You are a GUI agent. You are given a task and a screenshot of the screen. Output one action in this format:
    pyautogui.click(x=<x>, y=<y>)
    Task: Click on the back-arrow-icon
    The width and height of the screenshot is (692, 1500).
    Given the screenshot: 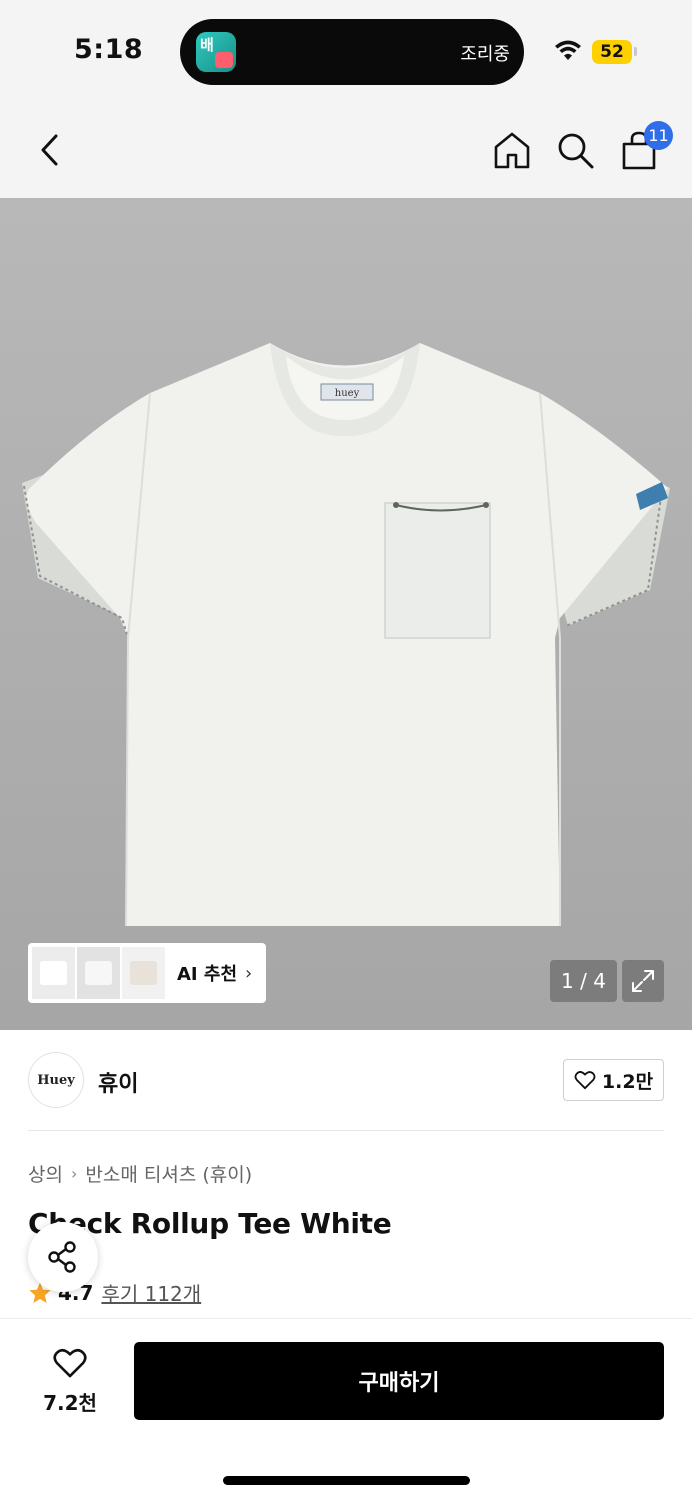 What is the action you would take?
    pyautogui.click(x=49, y=150)
    